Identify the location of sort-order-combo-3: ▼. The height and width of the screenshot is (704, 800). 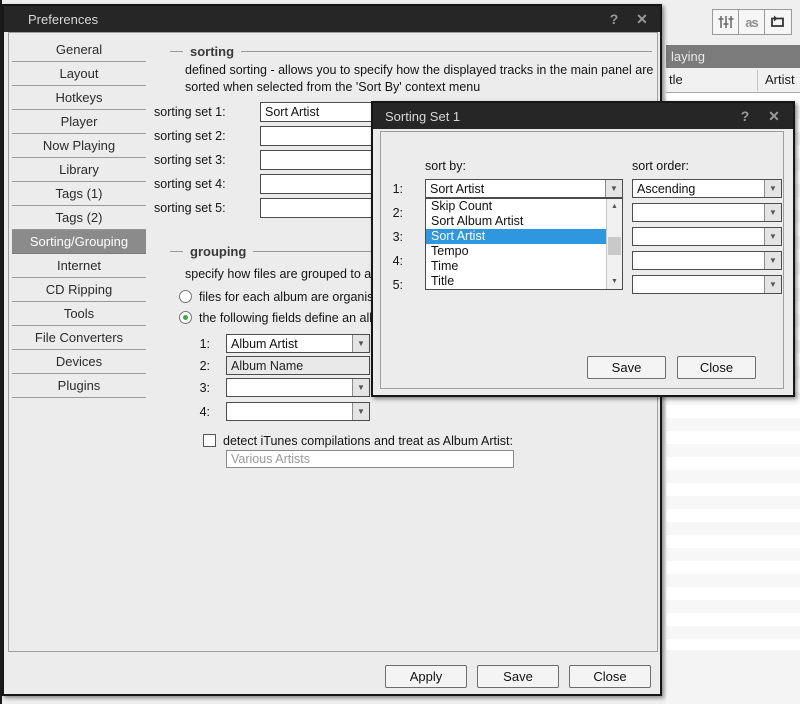
(707, 236).